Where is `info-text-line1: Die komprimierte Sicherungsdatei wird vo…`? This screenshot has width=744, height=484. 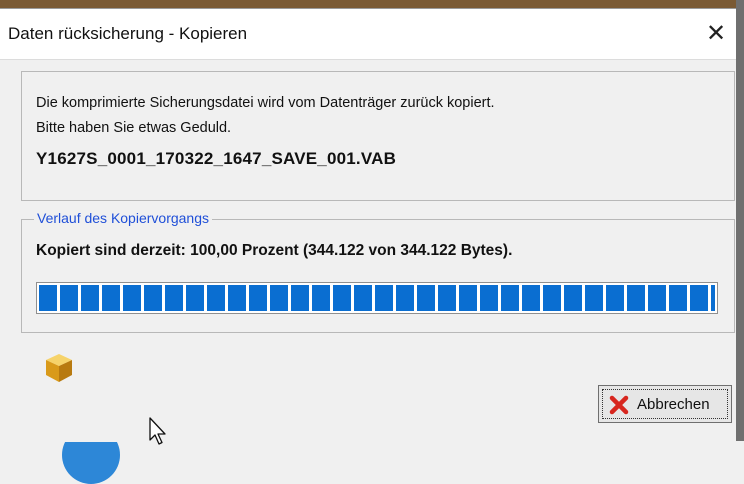
info-text-line1: Die komprimierte Sicherungsdatei wird vo… is located at coordinates (265, 103).